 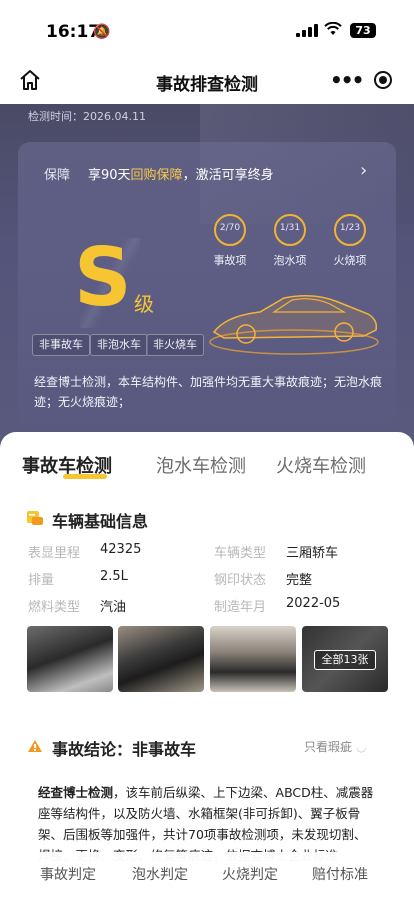 What do you see at coordinates (54, 607) in the screenshot?
I see `fuel-type-label: 燃料类型` at bounding box center [54, 607].